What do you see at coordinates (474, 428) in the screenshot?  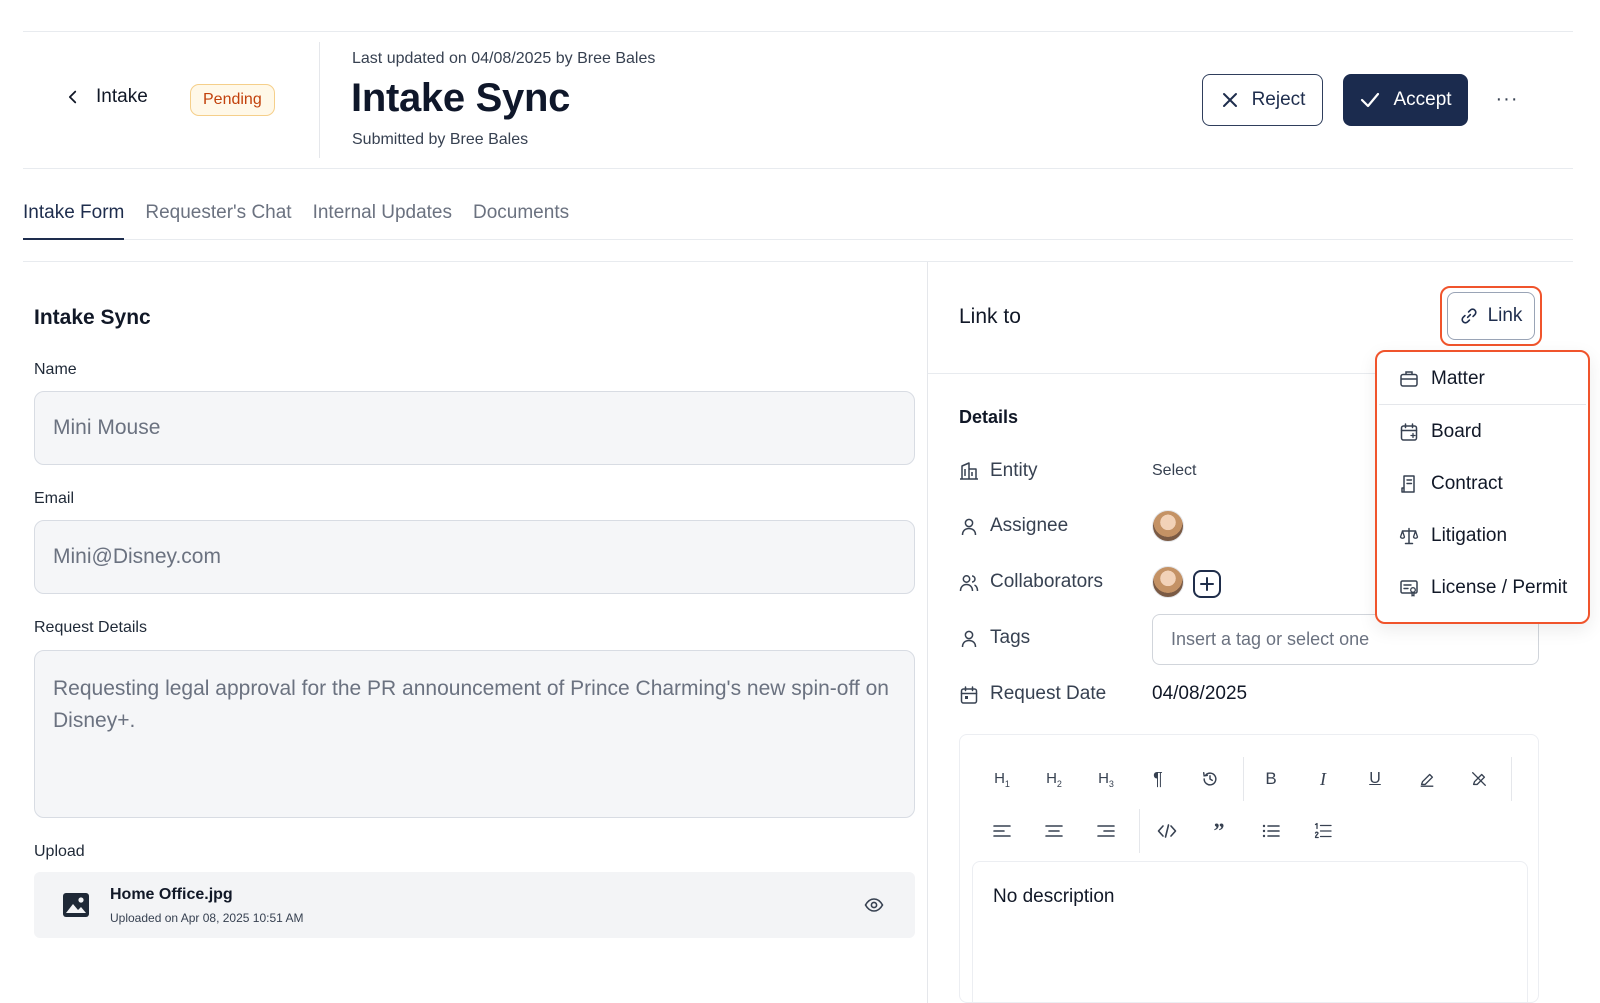 I see `name-field: Mini Mouse` at bounding box center [474, 428].